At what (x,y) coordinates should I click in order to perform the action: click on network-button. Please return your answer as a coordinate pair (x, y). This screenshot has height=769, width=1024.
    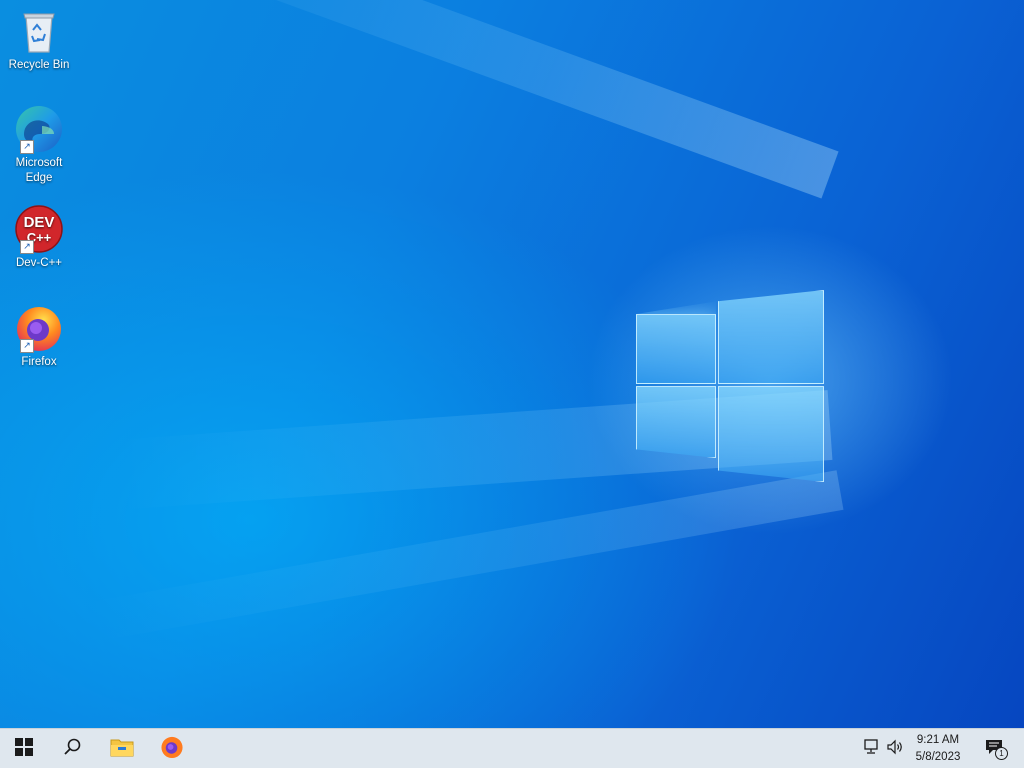
    Looking at the image, I should click on (871, 749).